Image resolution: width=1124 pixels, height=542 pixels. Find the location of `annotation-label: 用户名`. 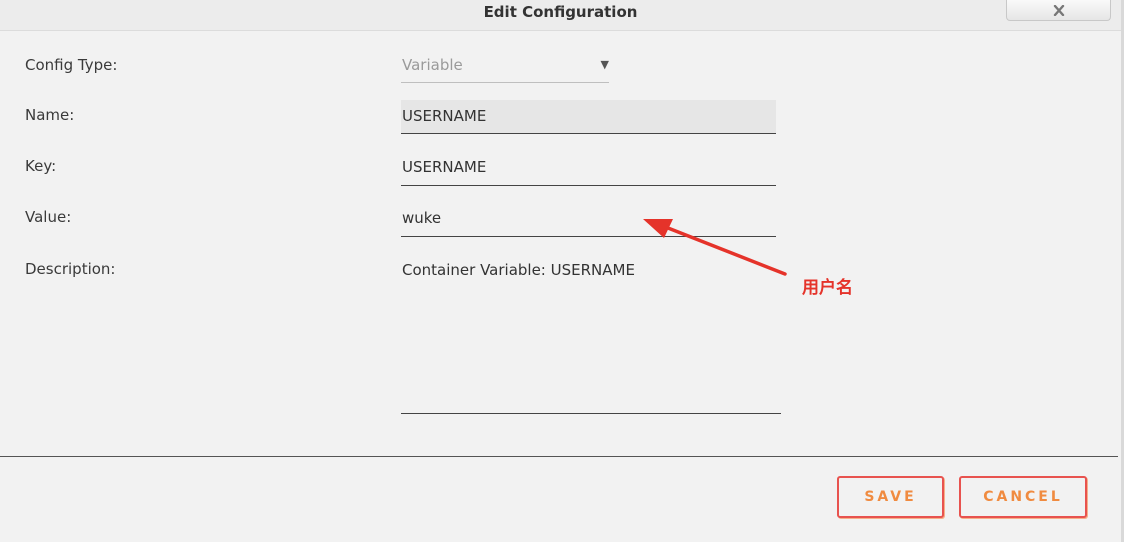

annotation-label: 用户名 is located at coordinates (827, 288).